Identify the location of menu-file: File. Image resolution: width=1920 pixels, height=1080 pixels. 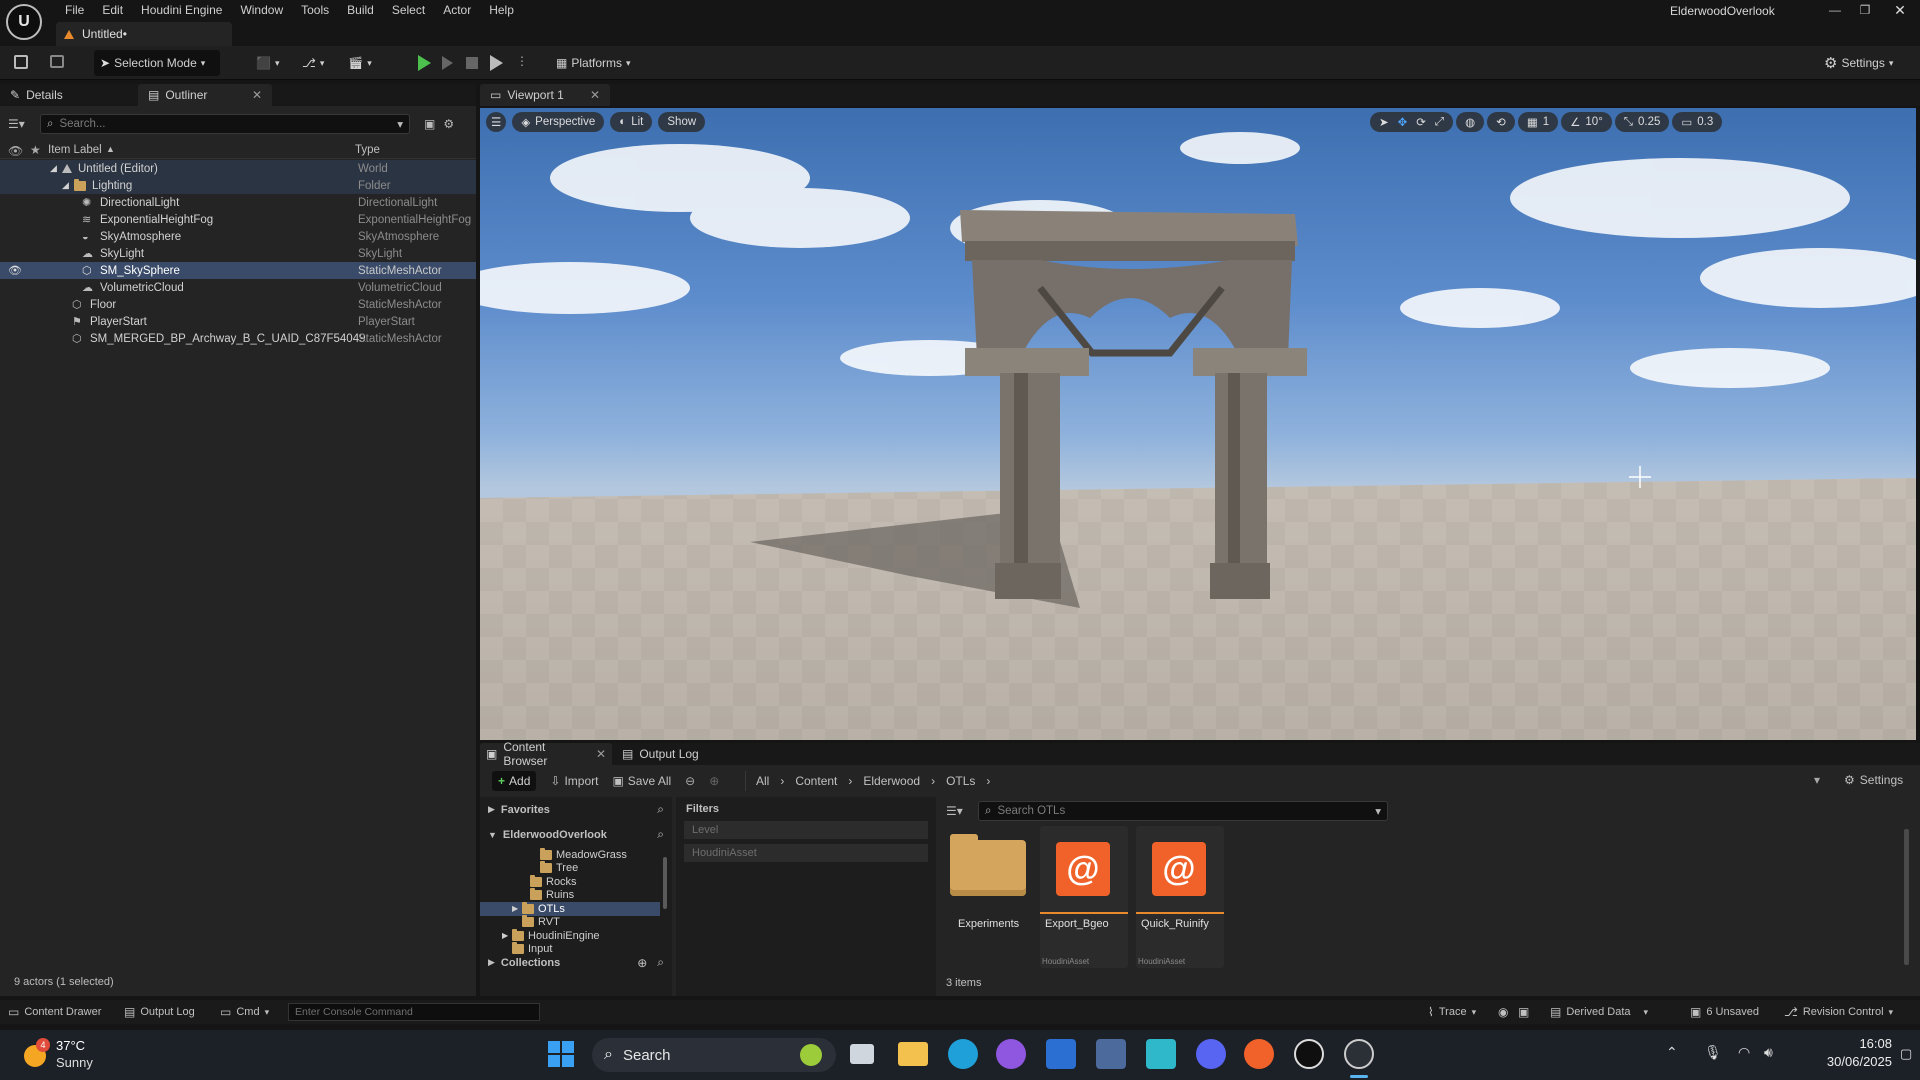
(74, 11).